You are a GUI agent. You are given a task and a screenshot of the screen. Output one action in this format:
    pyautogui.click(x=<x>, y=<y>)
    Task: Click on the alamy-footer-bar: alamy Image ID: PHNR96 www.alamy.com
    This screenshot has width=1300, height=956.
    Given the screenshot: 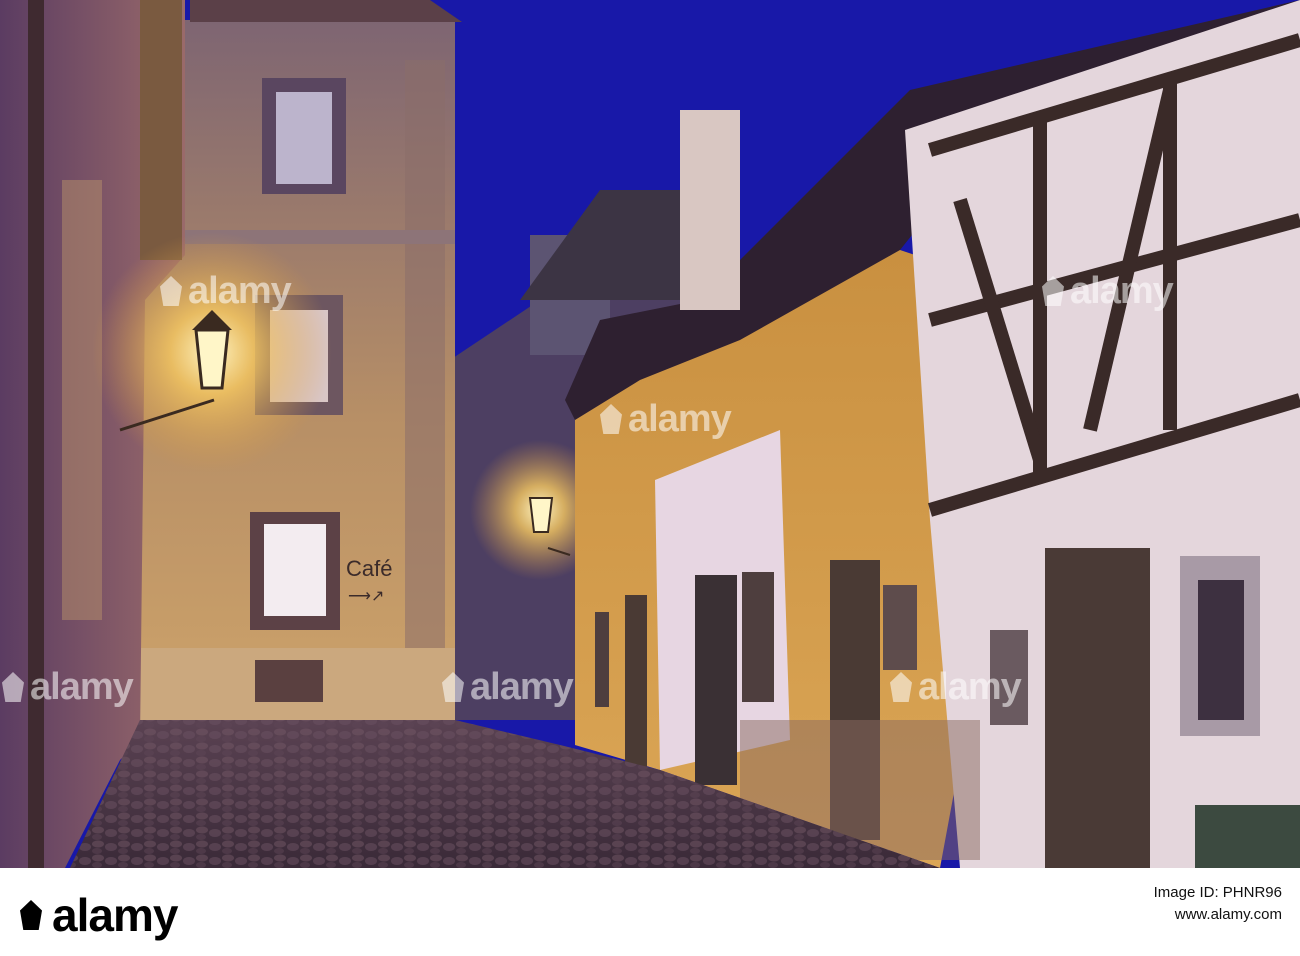 What is the action you would take?
    pyautogui.click(x=650, y=912)
    